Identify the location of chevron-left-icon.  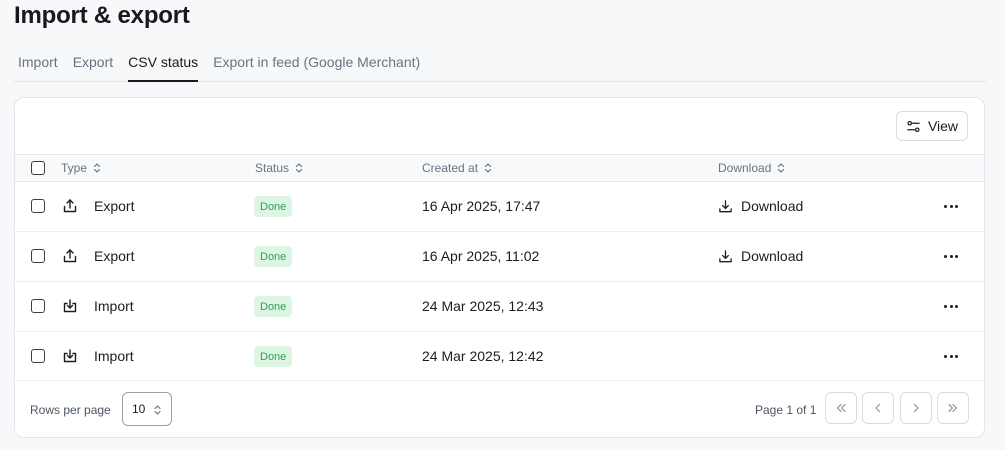
(878, 408).